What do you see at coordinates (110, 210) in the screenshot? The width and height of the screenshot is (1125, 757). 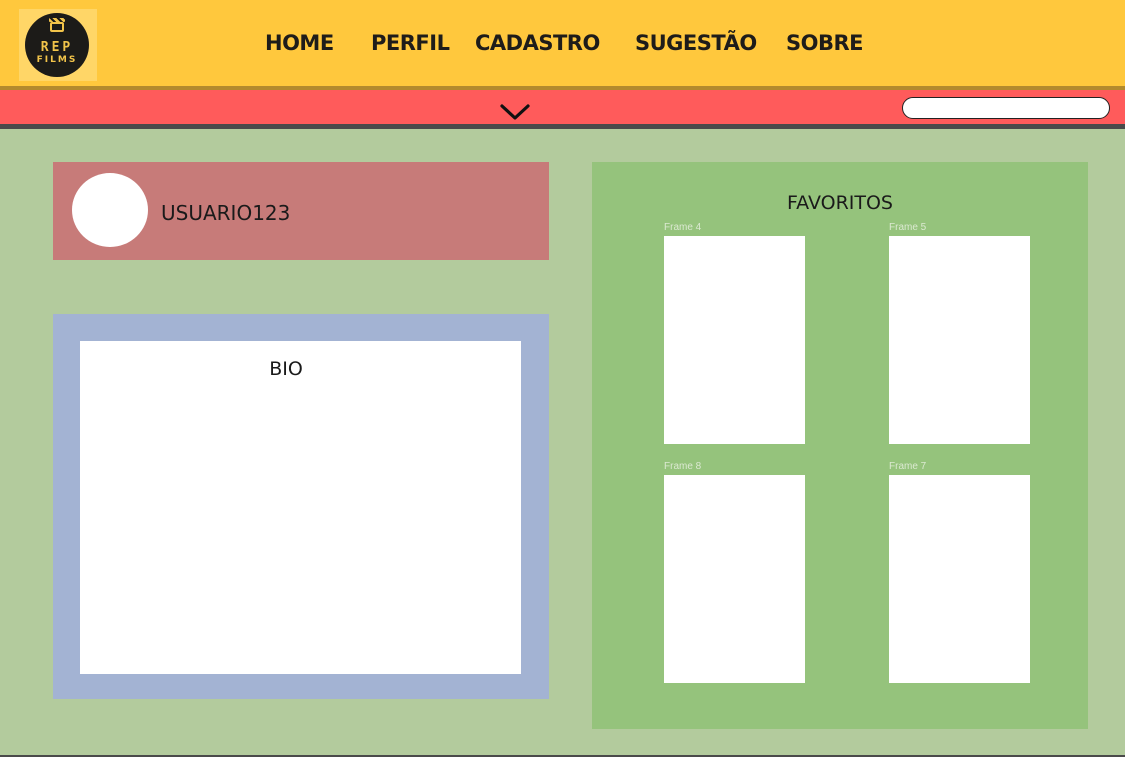 I see `avatar` at bounding box center [110, 210].